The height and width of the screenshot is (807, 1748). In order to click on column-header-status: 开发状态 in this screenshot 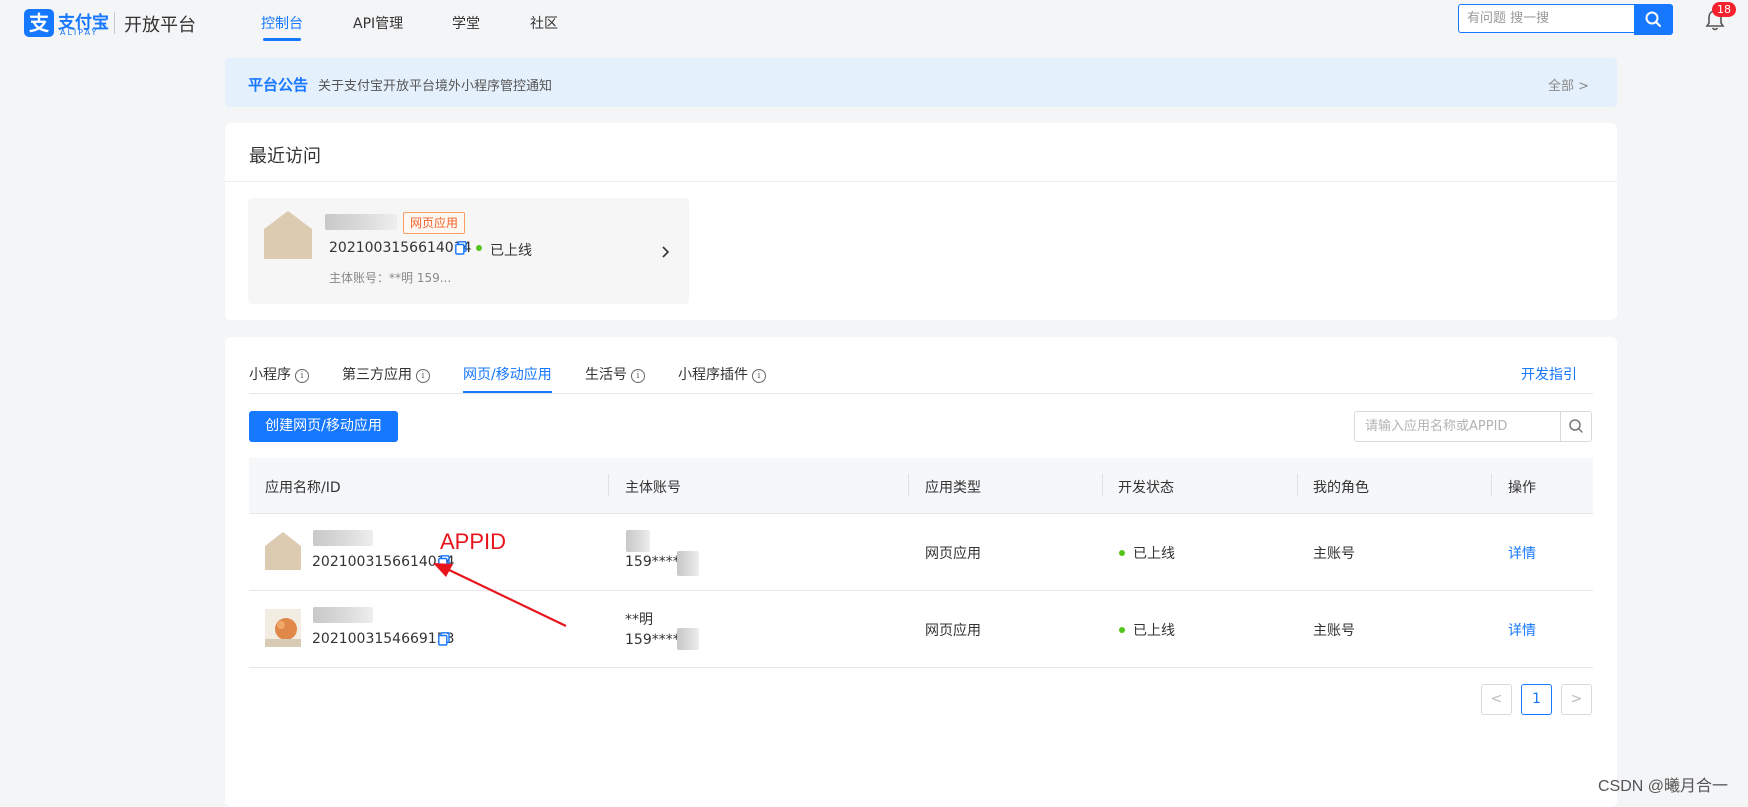, I will do `click(1146, 488)`.